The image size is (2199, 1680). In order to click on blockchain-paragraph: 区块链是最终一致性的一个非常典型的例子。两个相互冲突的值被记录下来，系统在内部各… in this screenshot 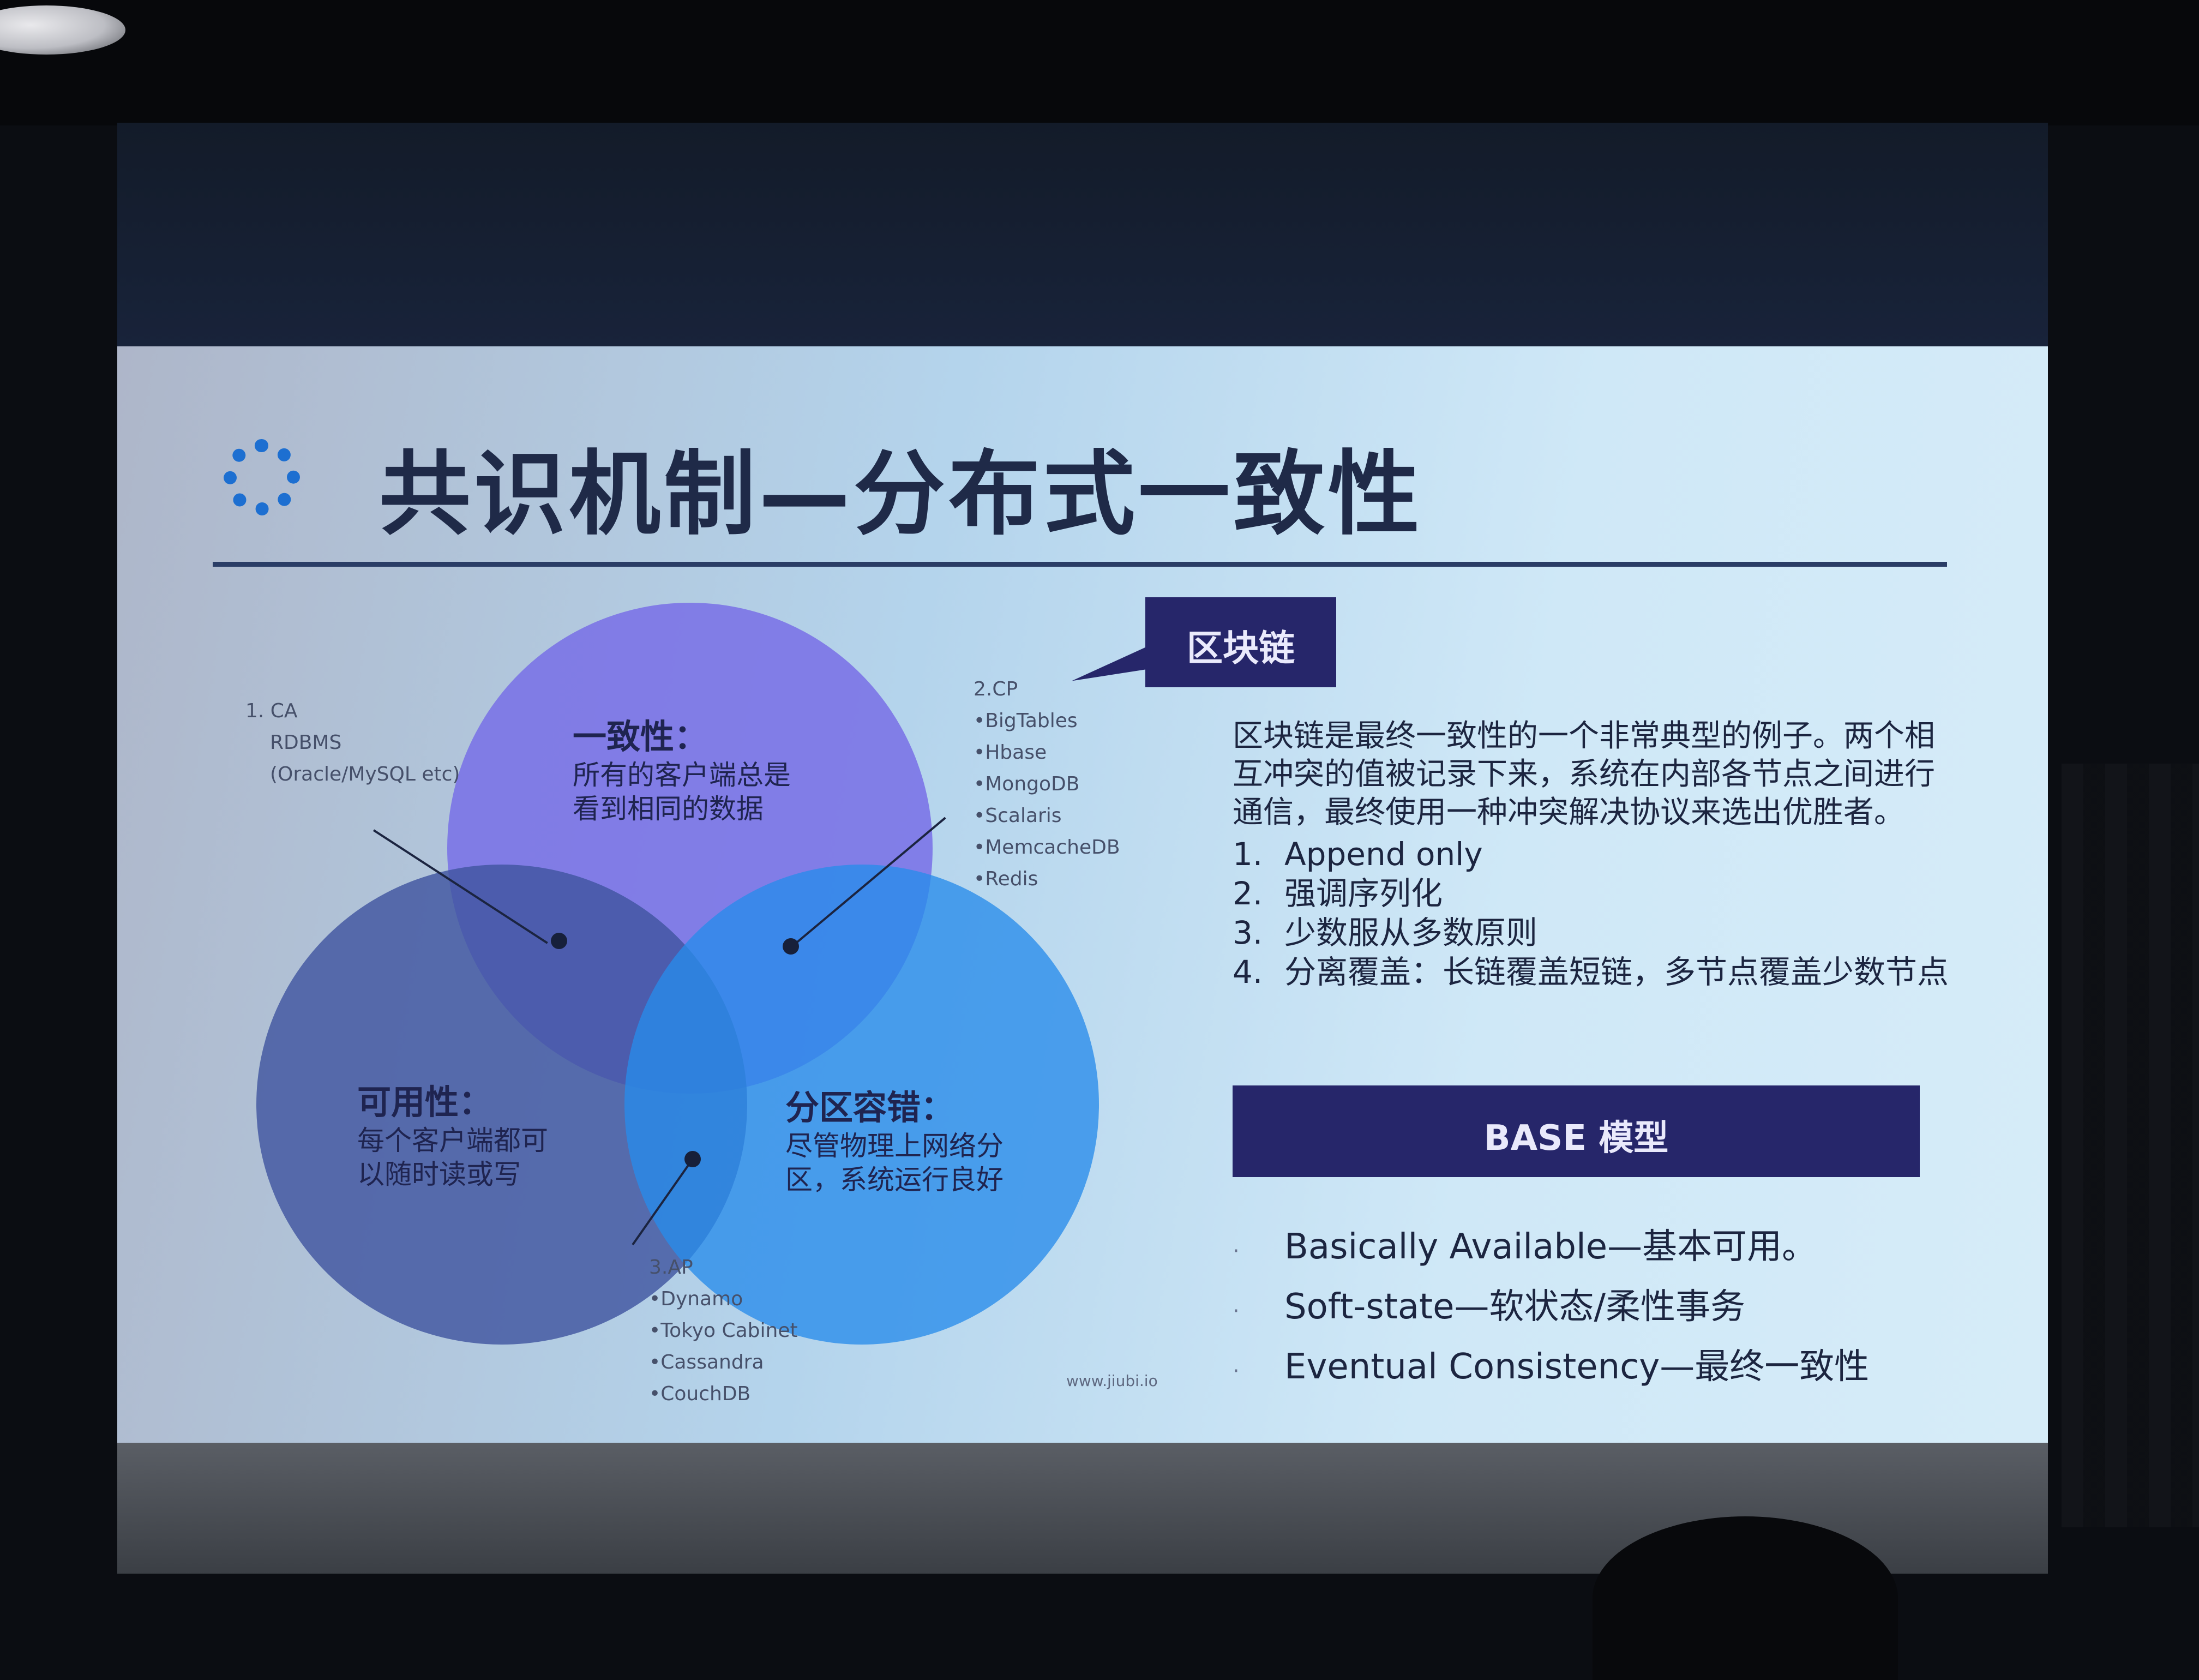, I will do `click(1584, 774)`.